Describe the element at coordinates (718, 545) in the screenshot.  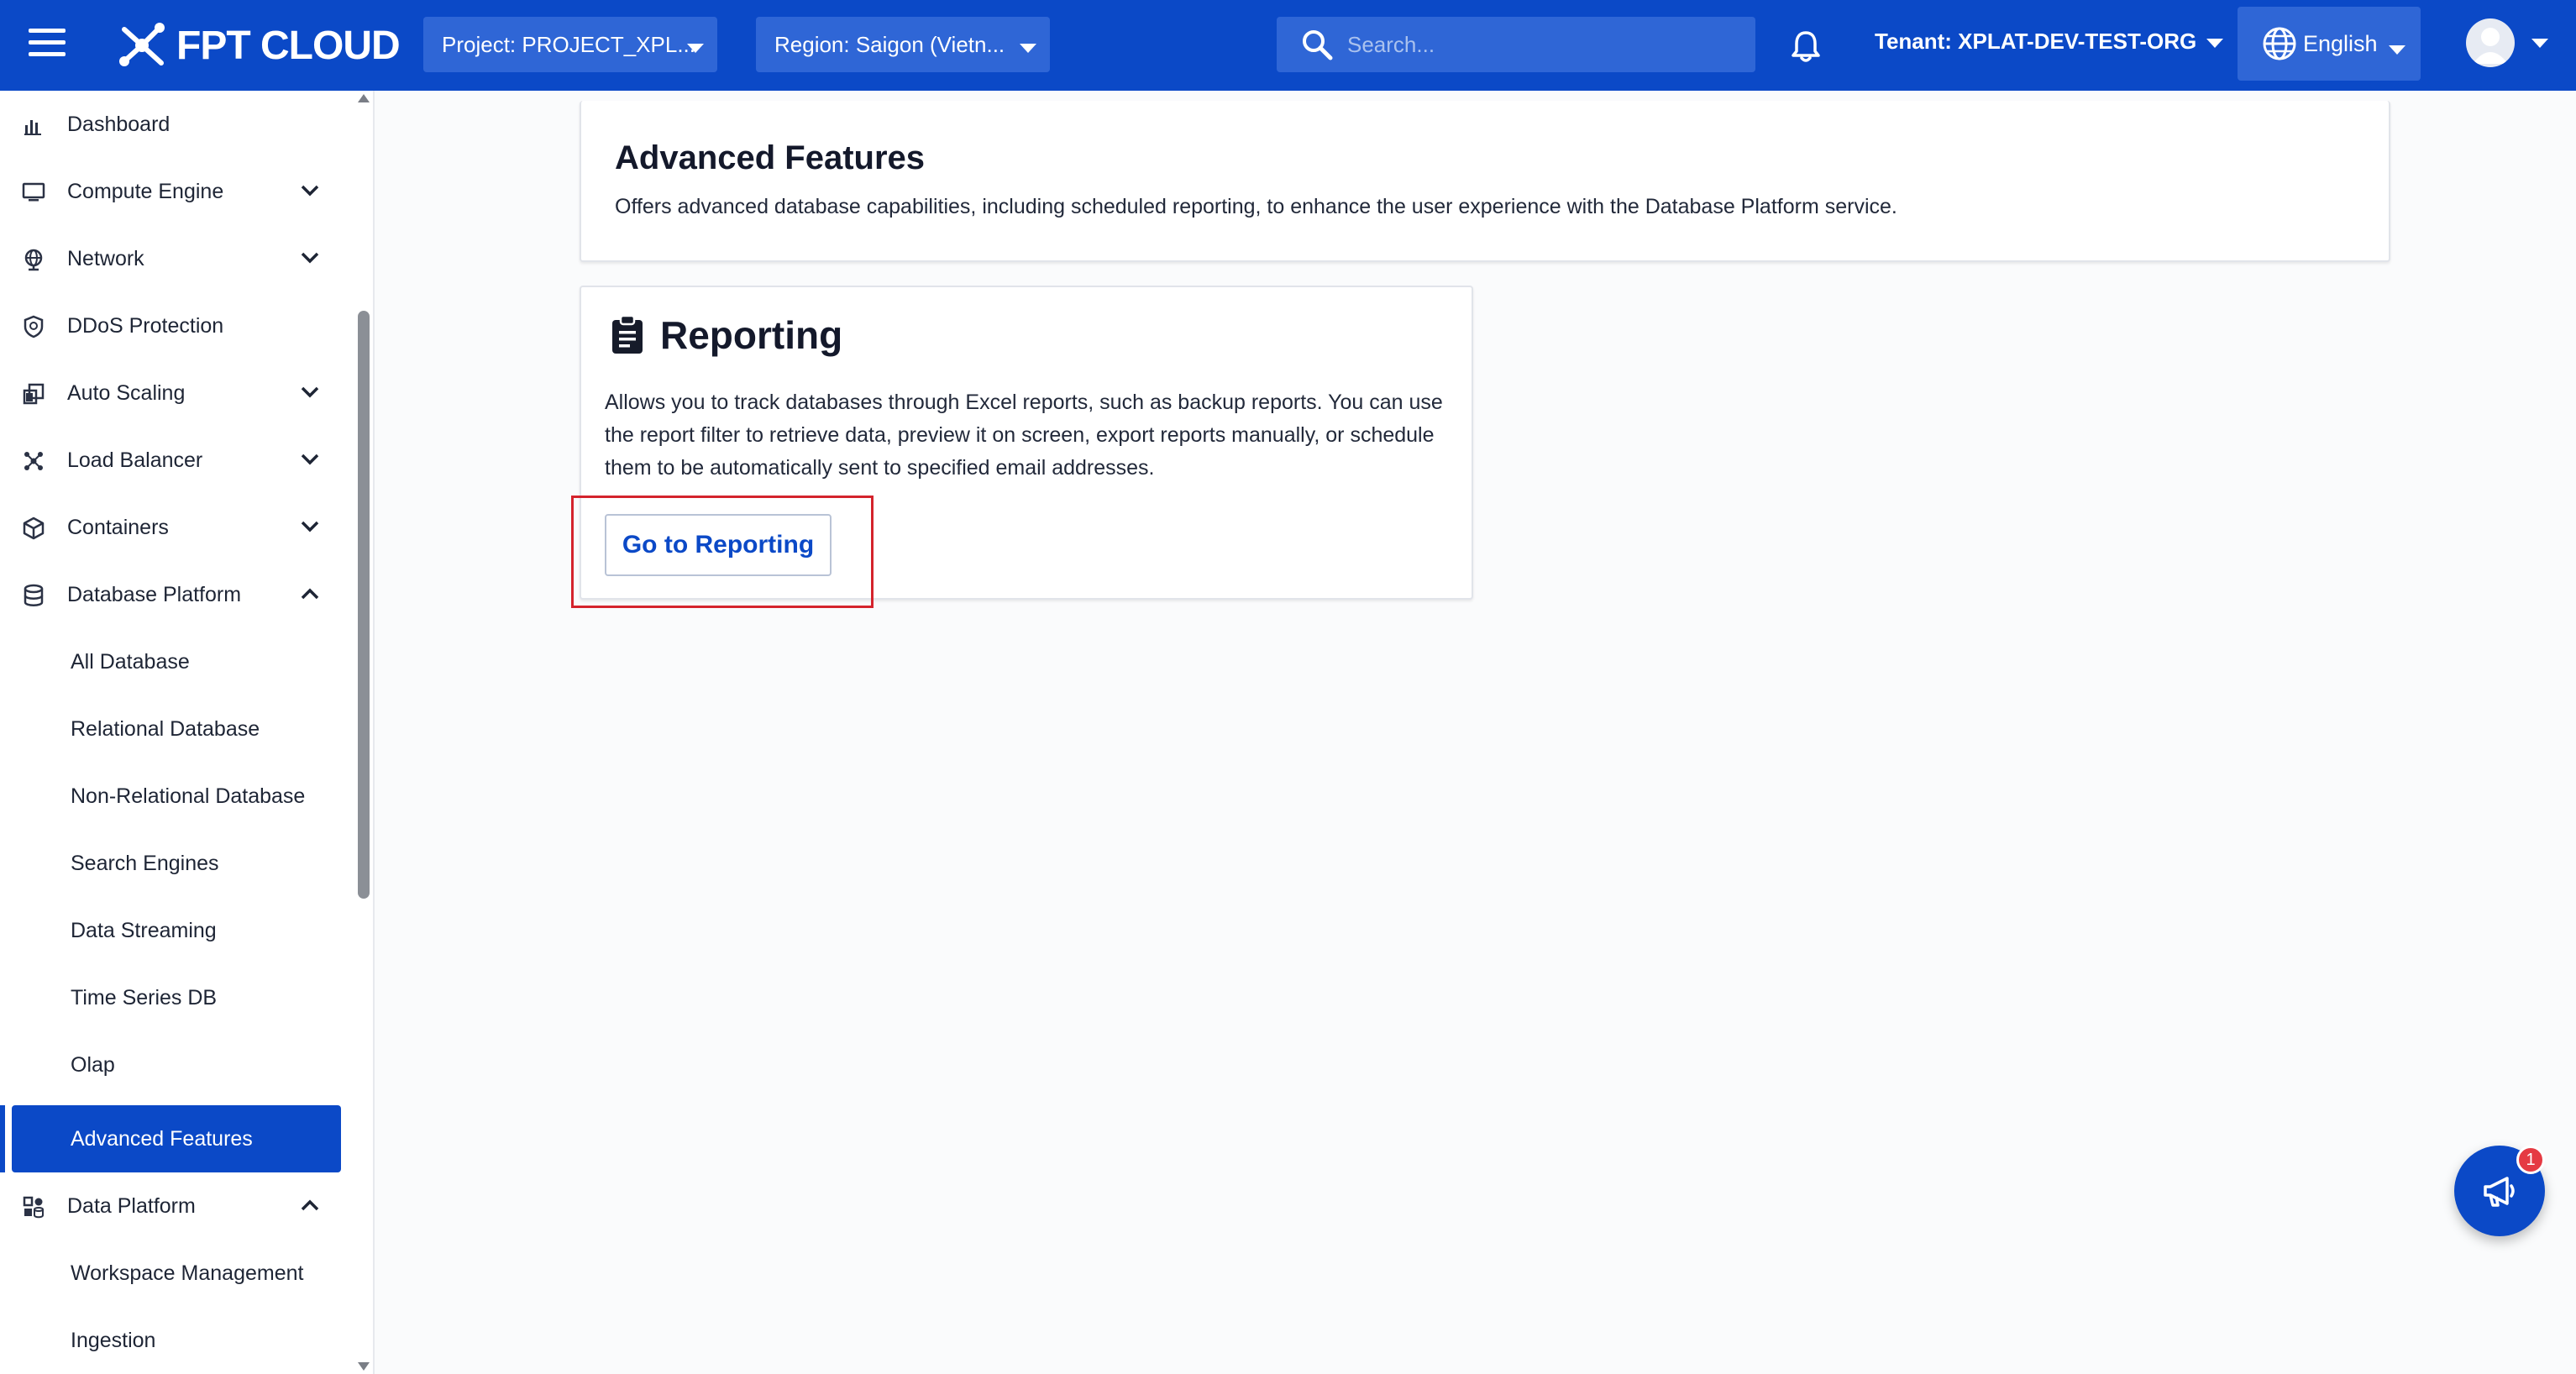
I see `go-to-reporting-button: Go to Reporting` at that location.